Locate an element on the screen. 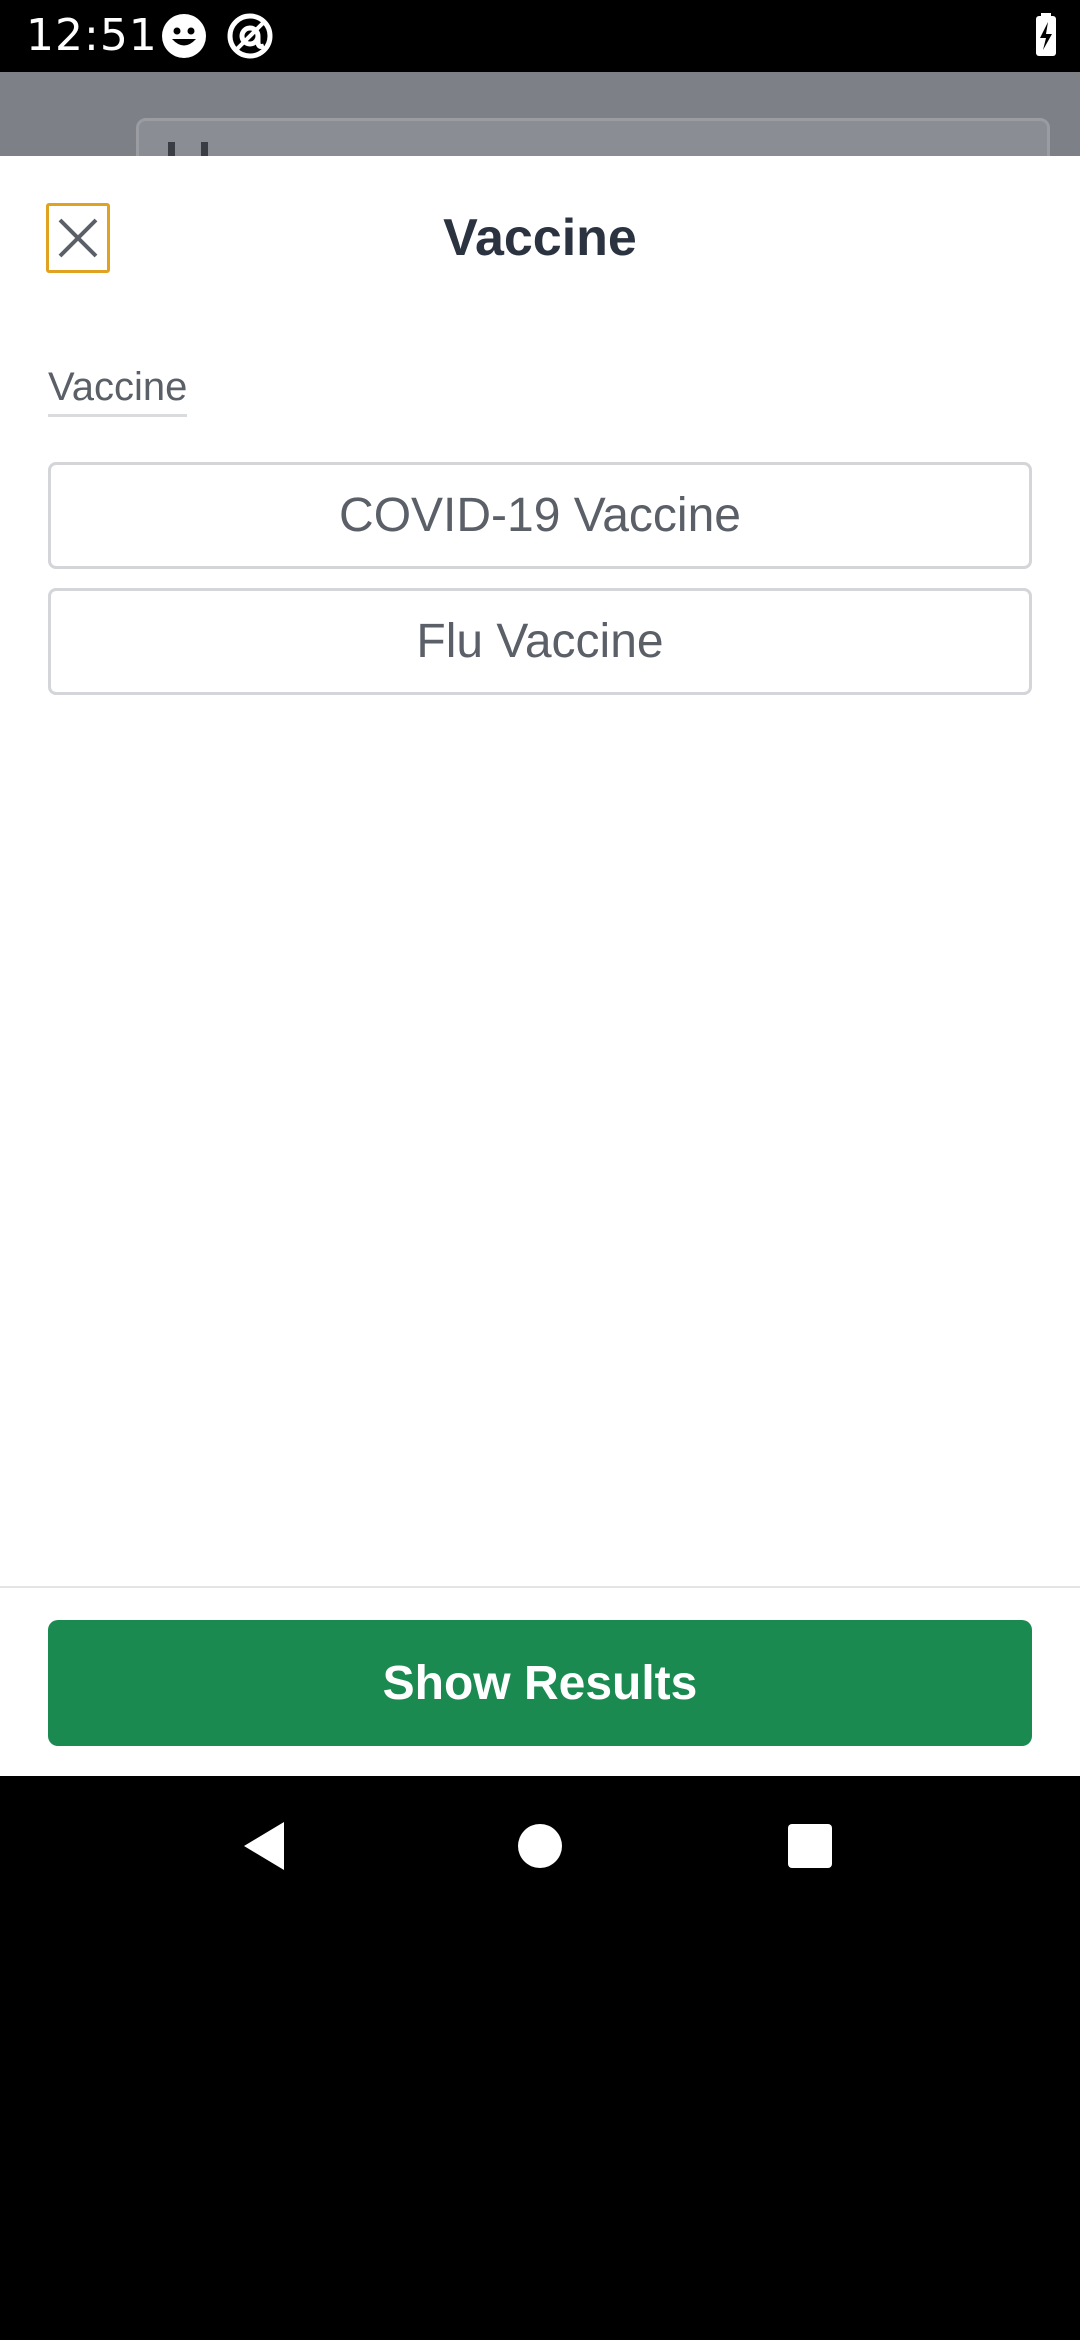 Image resolution: width=1080 pixels, height=2340 pixels. background-search-field is located at coordinates (593, 137).